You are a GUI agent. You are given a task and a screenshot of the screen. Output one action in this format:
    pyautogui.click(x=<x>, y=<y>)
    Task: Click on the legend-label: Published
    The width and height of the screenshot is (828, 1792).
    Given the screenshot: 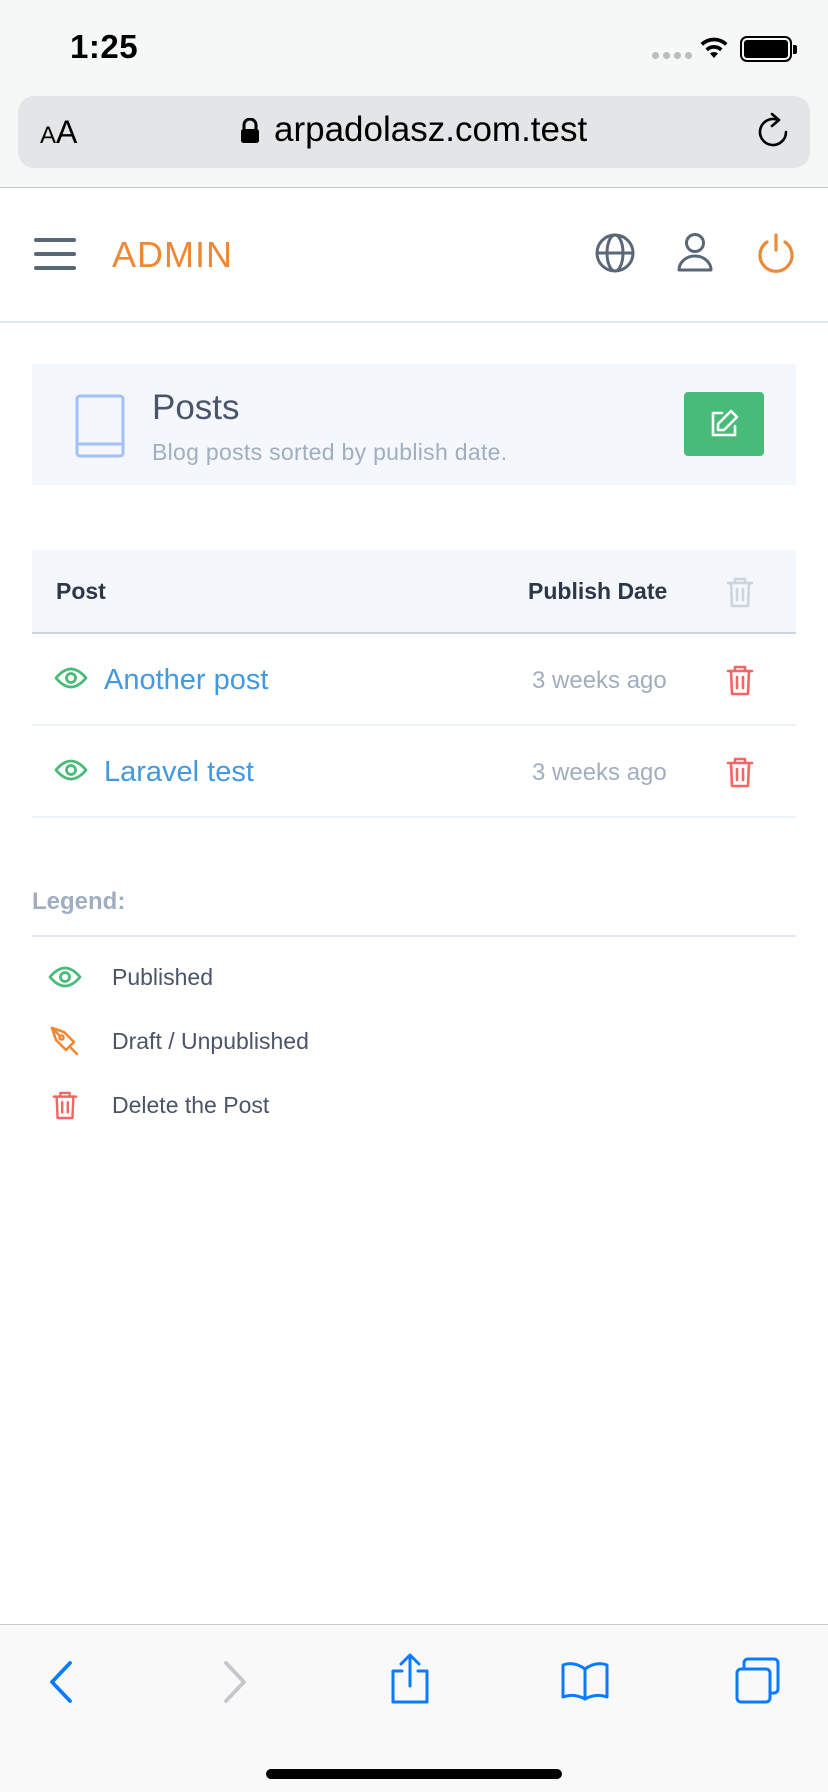 What is the action you would take?
    pyautogui.click(x=163, y=976)
    